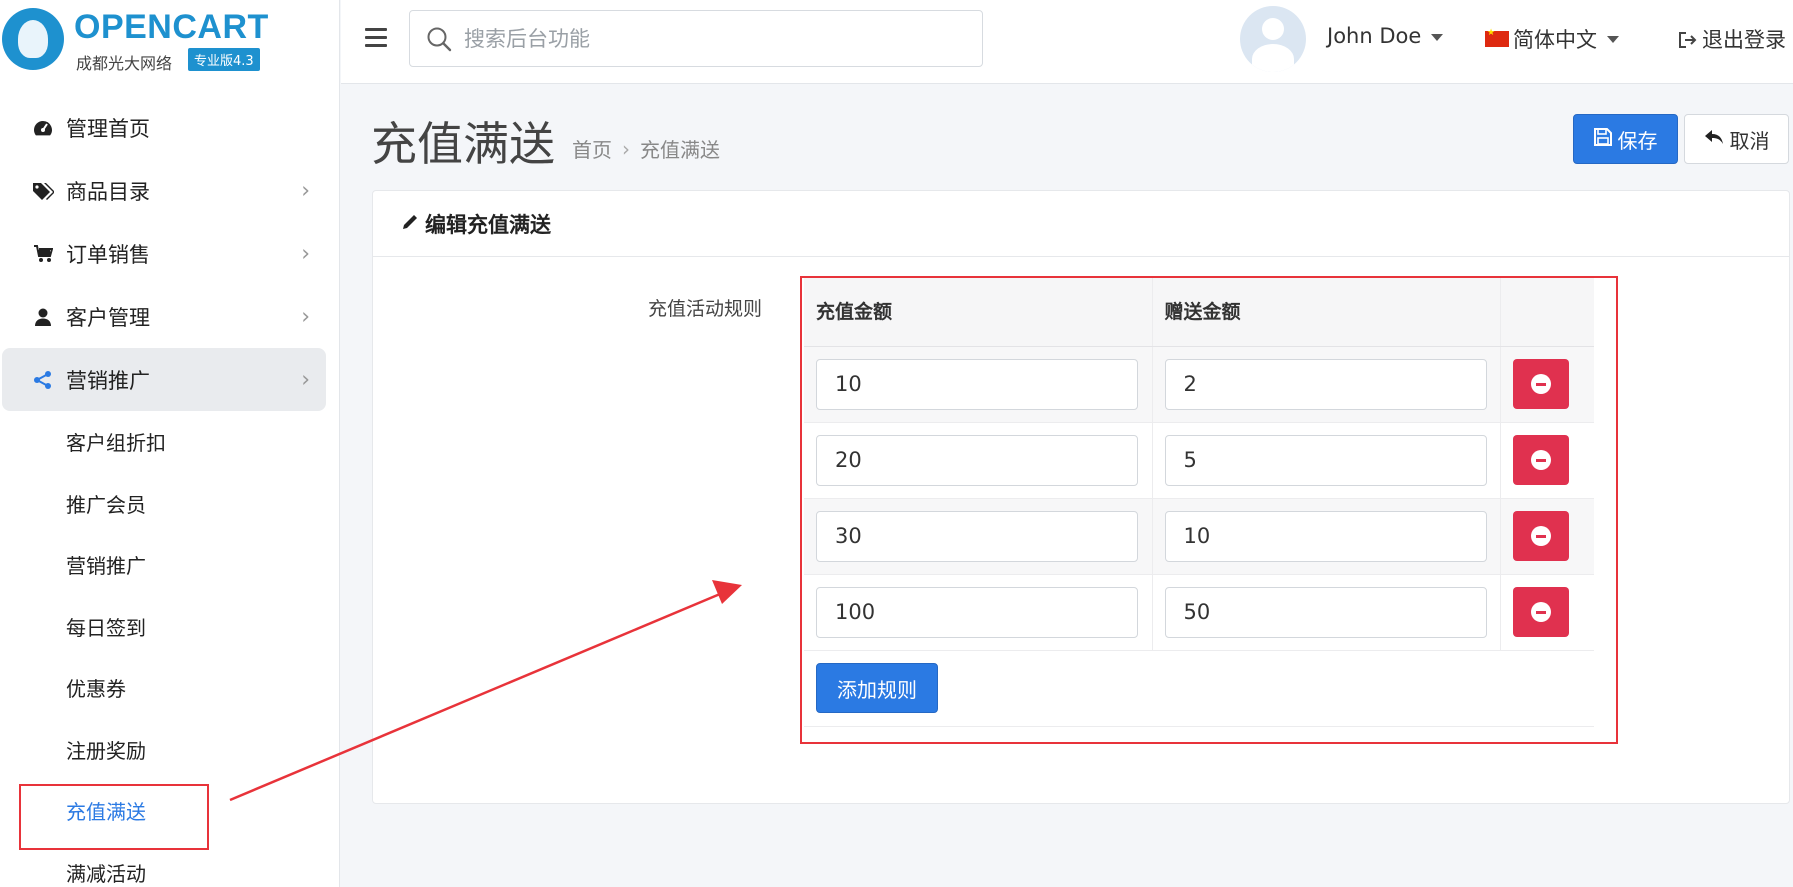 The height and width of the screenshot is (887, 1793). What do you see at coordinates (1273, 39) in the screenshot?
I see `avatar` at bounding box center [1273, 39].